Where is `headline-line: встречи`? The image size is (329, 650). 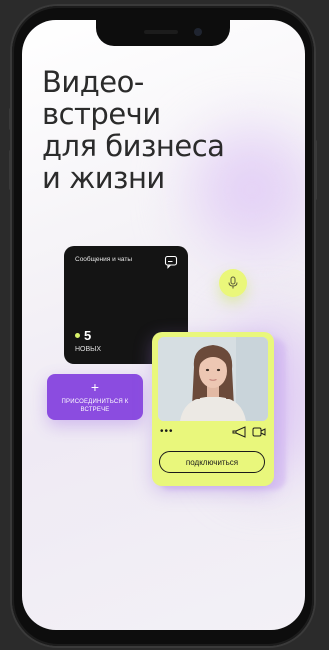
headline-line: встречи is located at coordinates (101, 114).